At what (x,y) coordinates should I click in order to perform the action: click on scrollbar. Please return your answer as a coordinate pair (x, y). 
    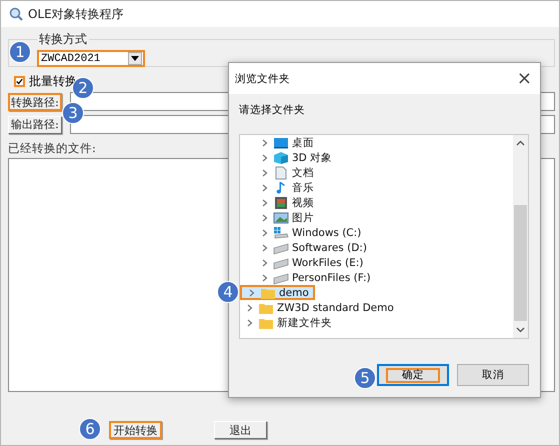
    Looking at the image, I should click on (520, 236).